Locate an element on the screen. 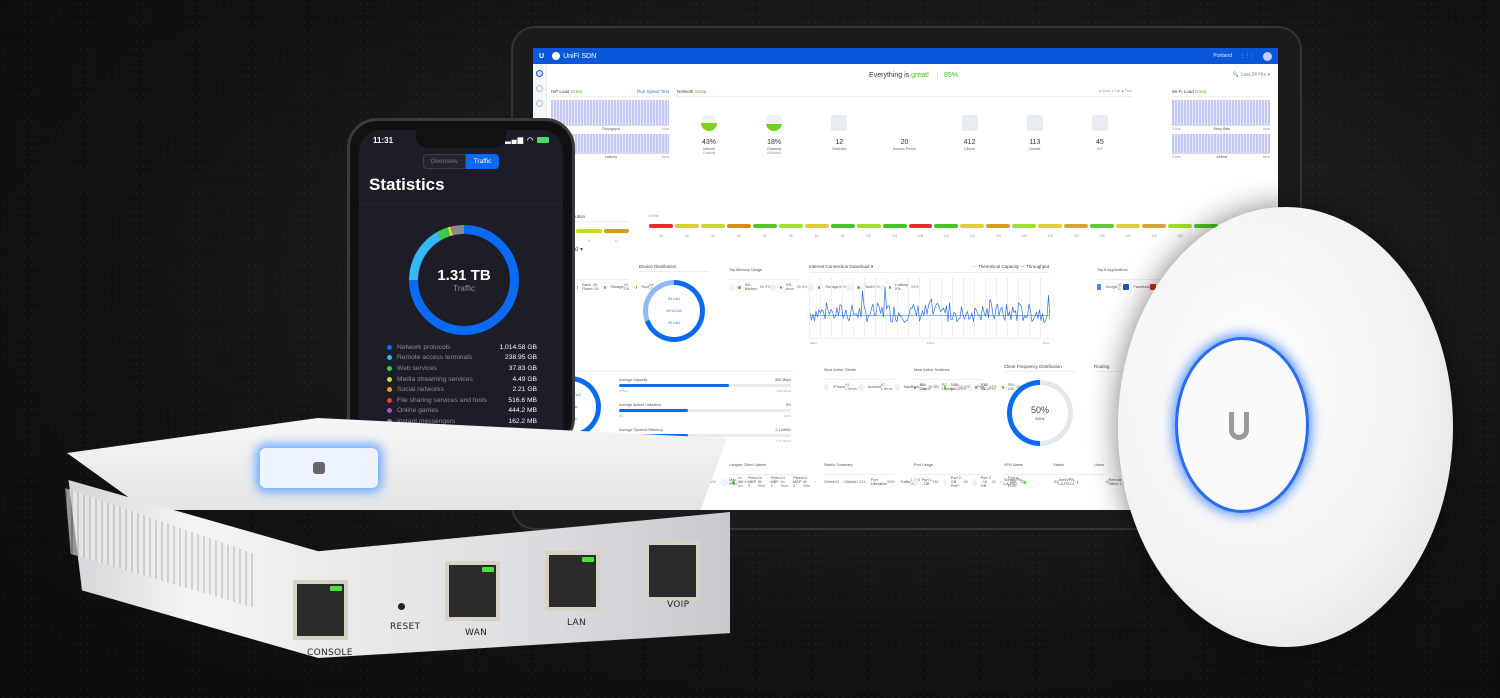 The width and height of the screenshot is (1500, 698). site-selector: Portland is located at coordinates (1222, 56).